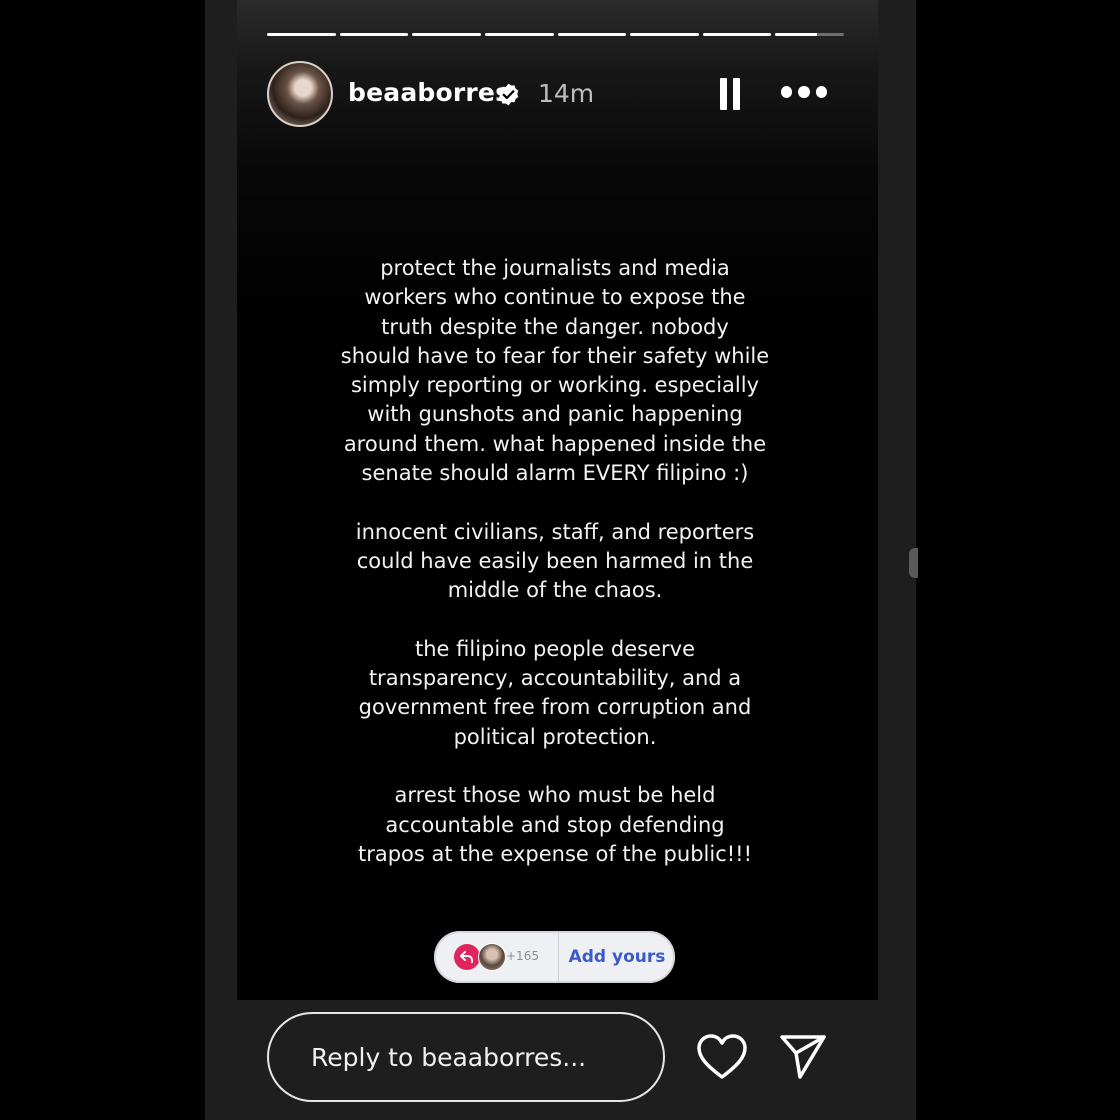 This screenshot has height=1120, width=1120. I want to click on add-yours-sticker: +165 Add yours, so click(554, 957).